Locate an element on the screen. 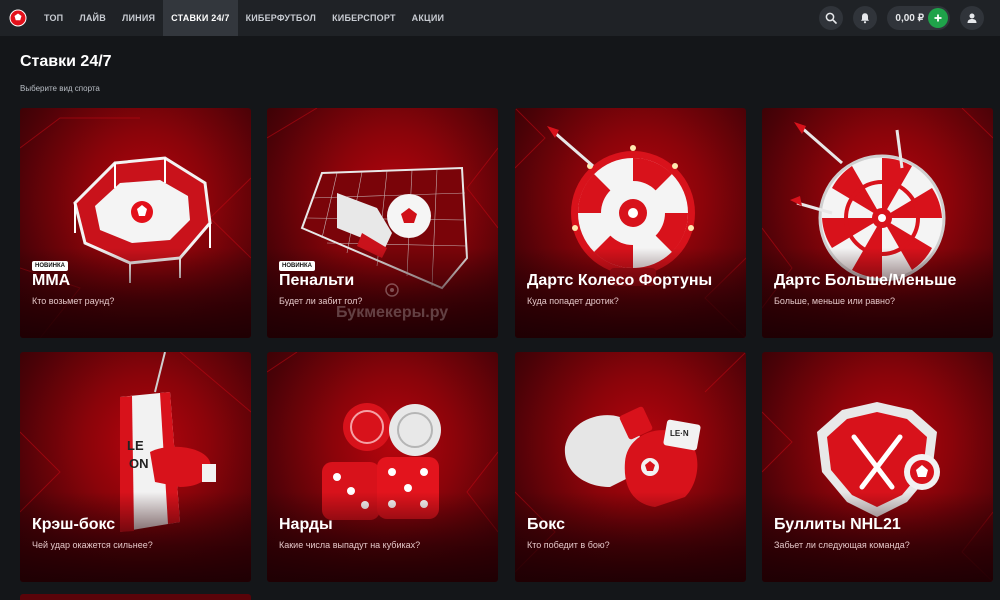 This screenshot has height=600, width=1000. nav-item-cybersport: КИБЕРСПОРТ is located at coordinates (364, 18).